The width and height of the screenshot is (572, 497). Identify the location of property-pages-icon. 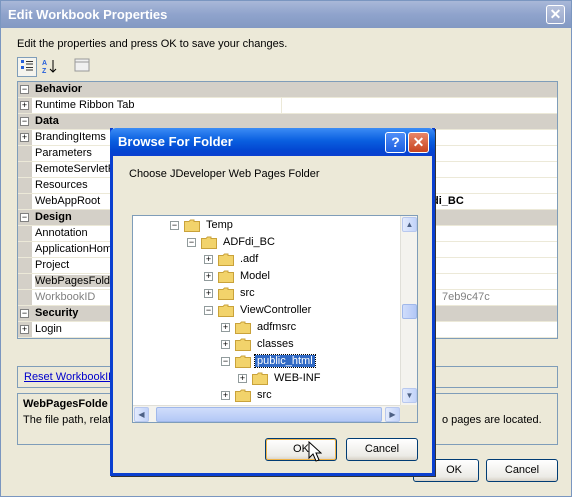
(82, 67).